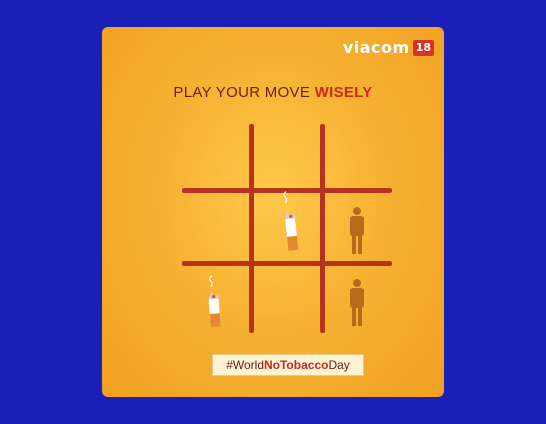  Describe the element at coordinates (245, 365) in the screenshot. I see `hashtag-prefix: #World` at that location.